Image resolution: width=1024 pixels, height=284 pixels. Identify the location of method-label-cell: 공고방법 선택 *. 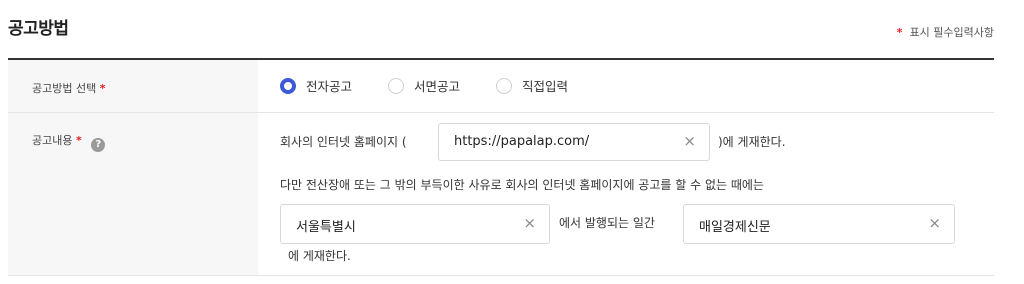
(133, 86).